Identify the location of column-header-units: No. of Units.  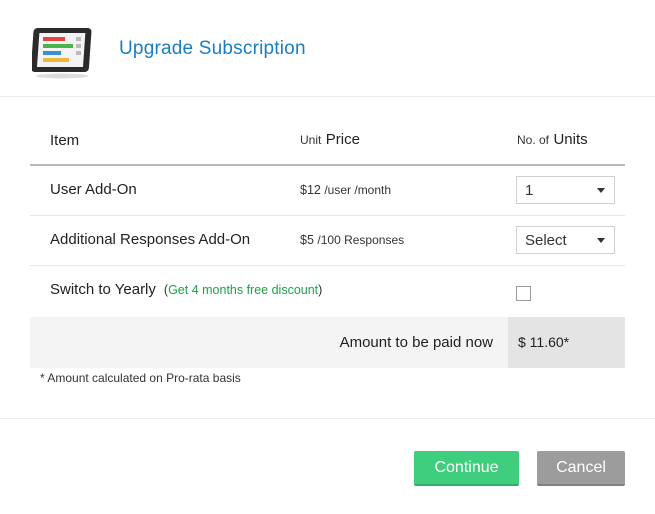
(552, 140).